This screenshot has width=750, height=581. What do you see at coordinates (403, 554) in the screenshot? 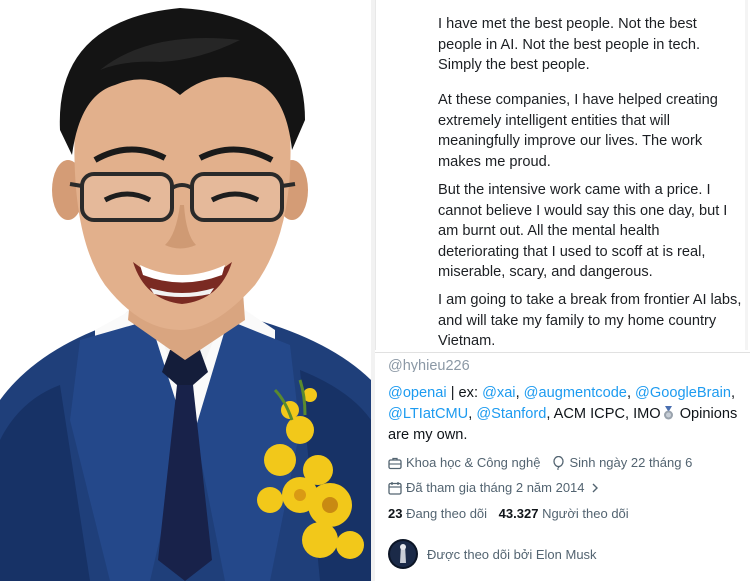
I see `avatar` at bounding box center [403, 554].